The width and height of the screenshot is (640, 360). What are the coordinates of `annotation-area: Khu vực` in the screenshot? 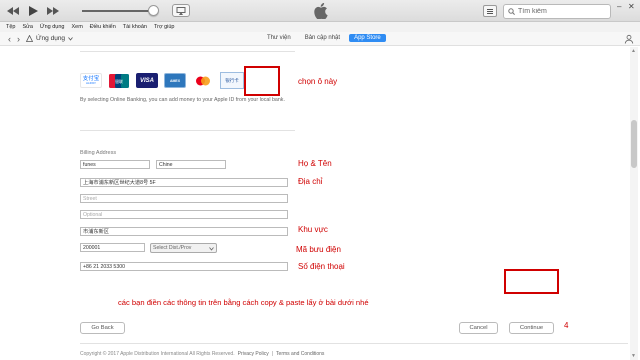 It's located at (313, 229).